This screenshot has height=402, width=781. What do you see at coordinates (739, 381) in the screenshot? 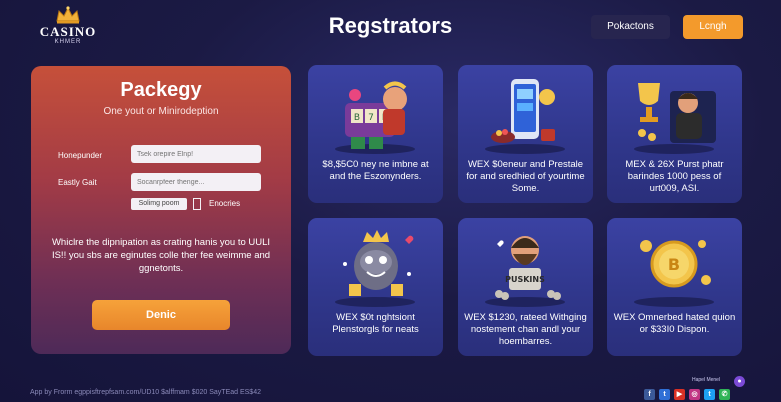
I see `help-badge-icon: ●` at bounding box center [739, 381].